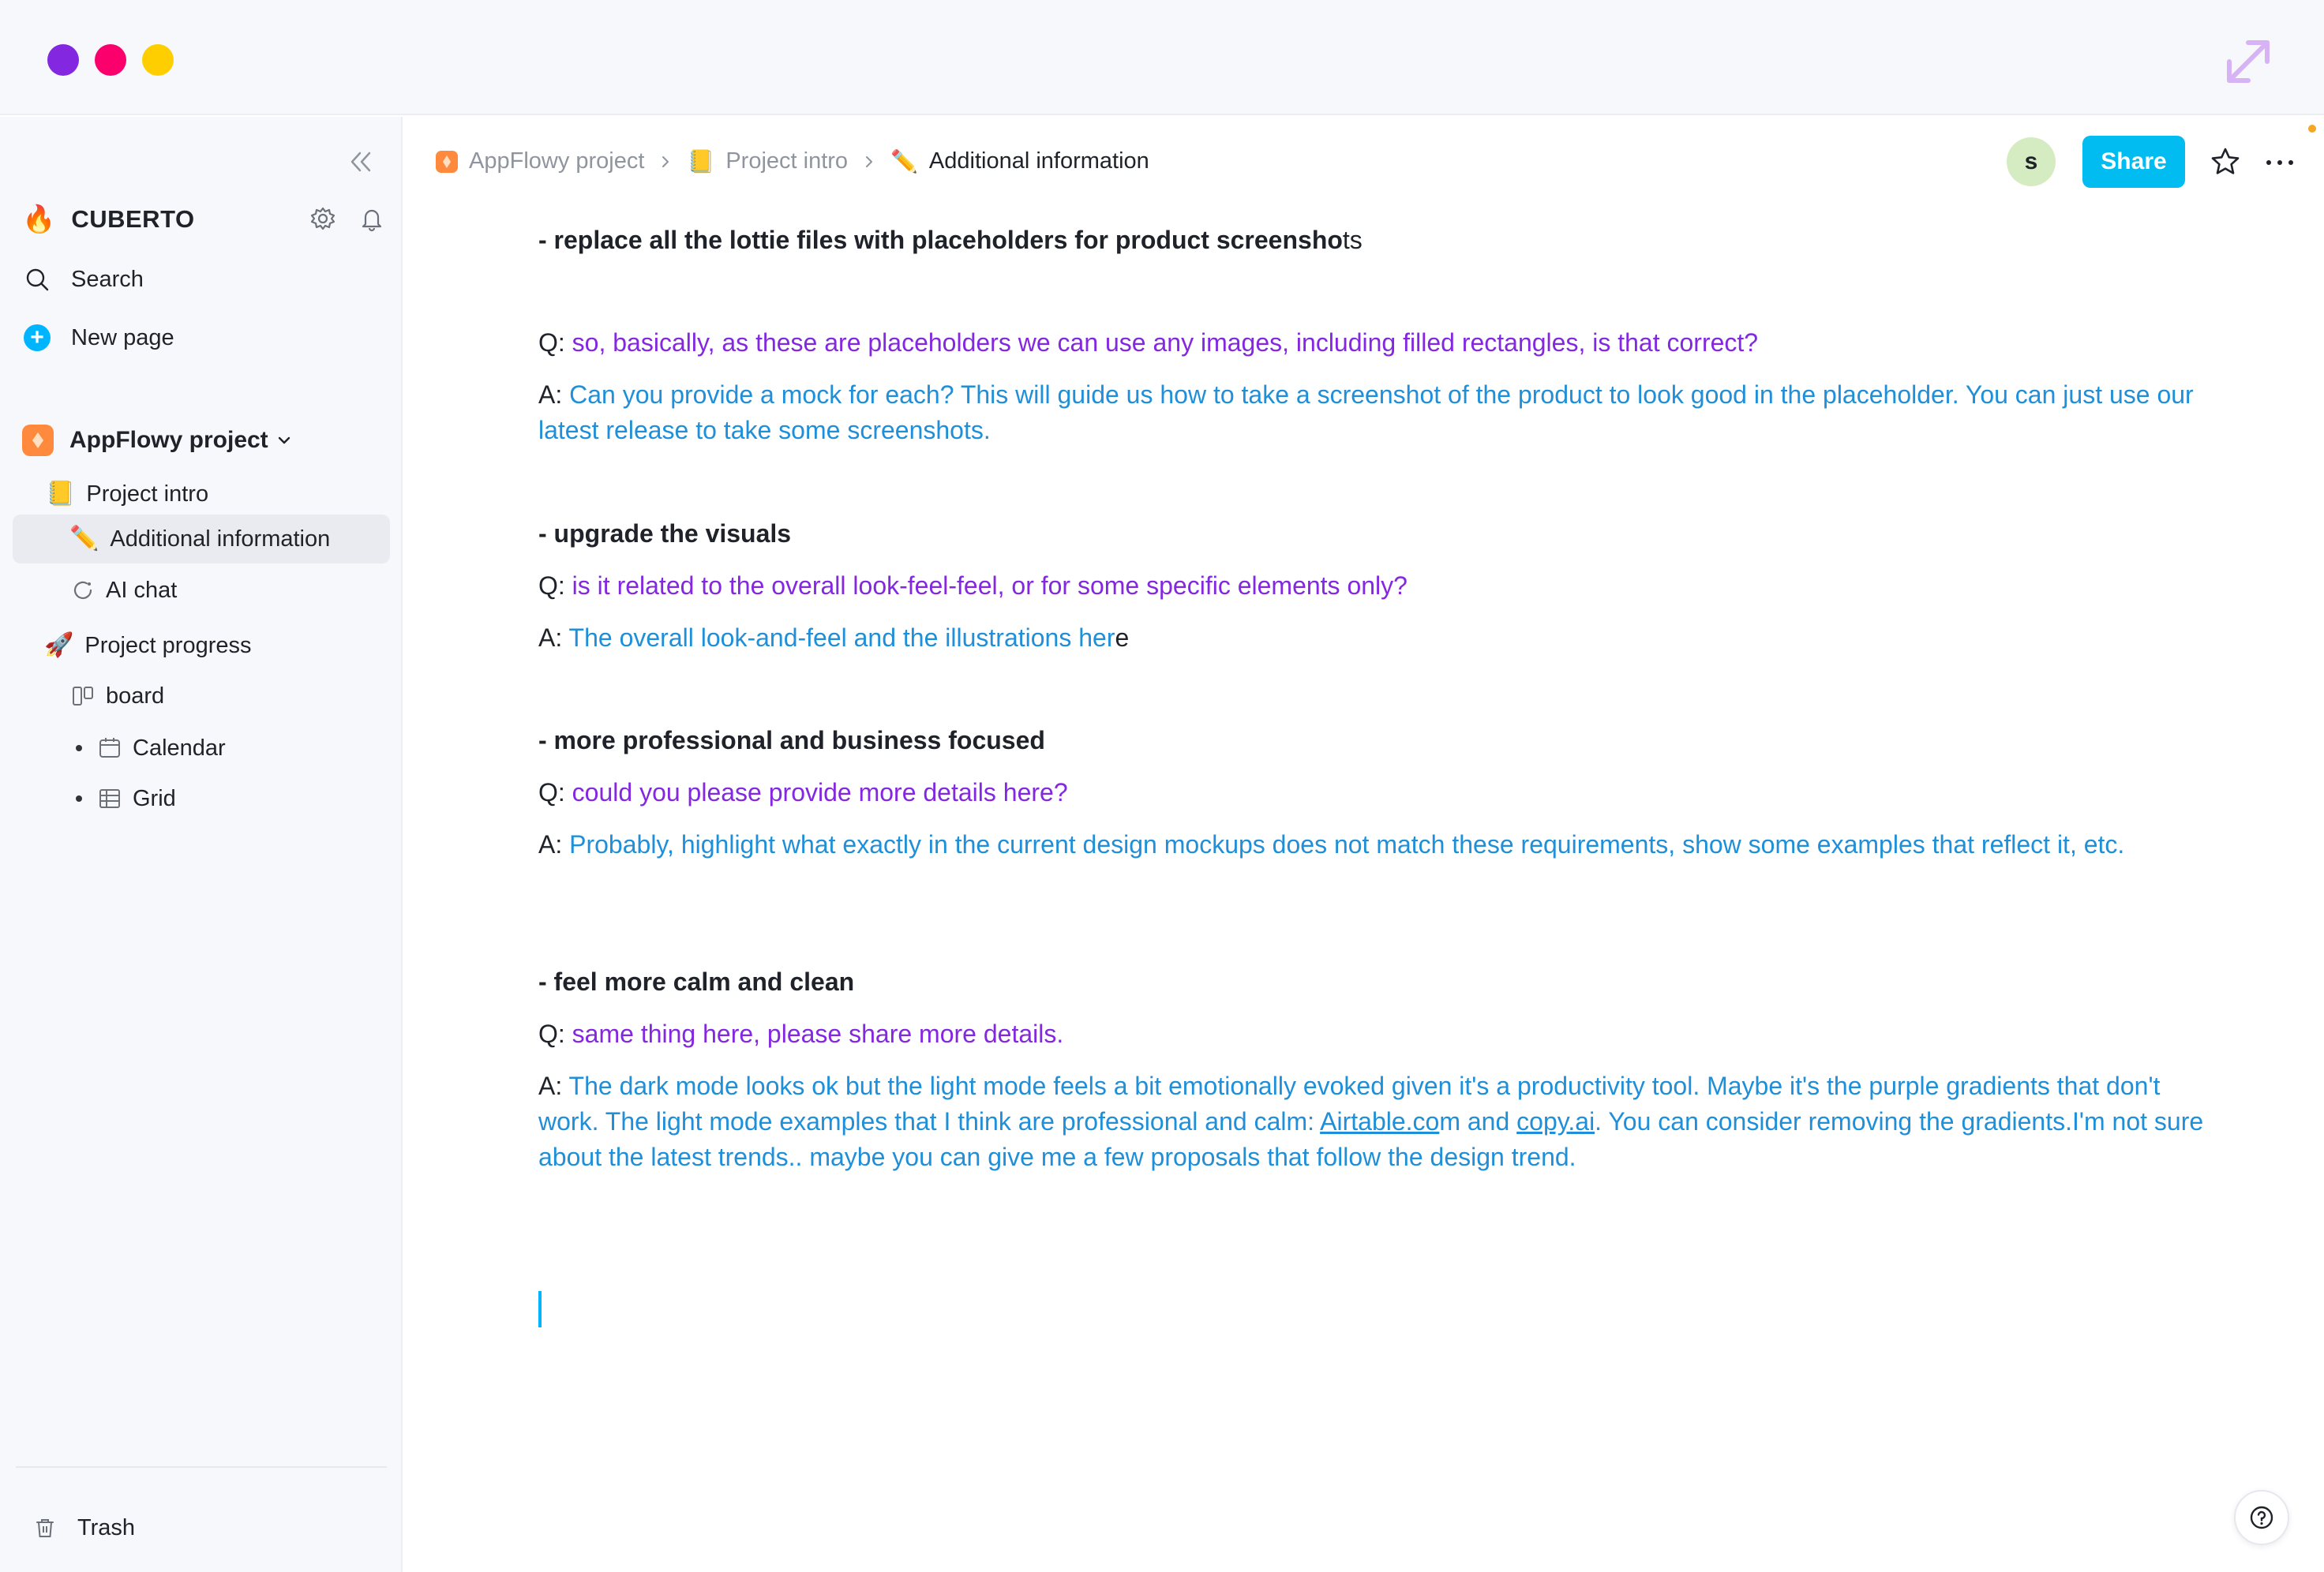  I want to click on sidebar-item-label: Calendar, so click(179, 748).